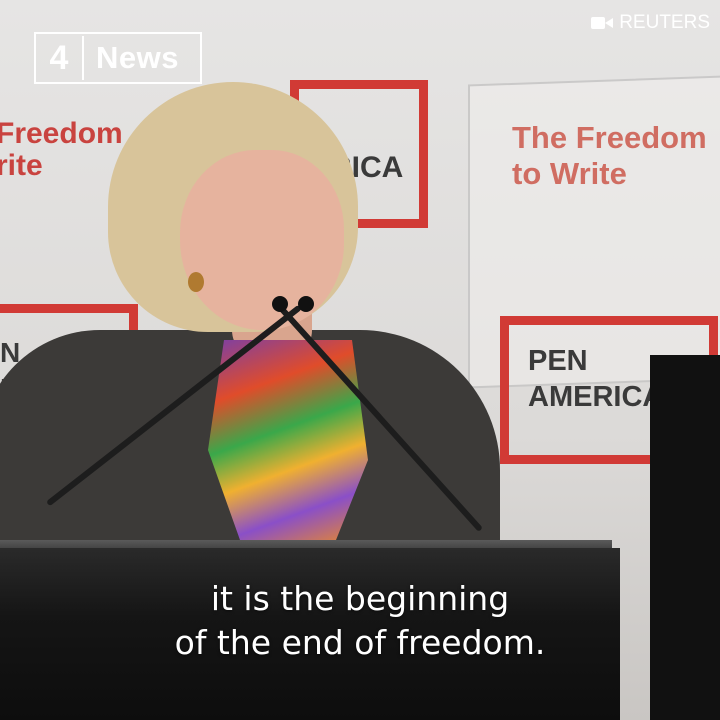 The image size is (720, 720). I want to click on backdrop-text: rite, so click(21, 165).